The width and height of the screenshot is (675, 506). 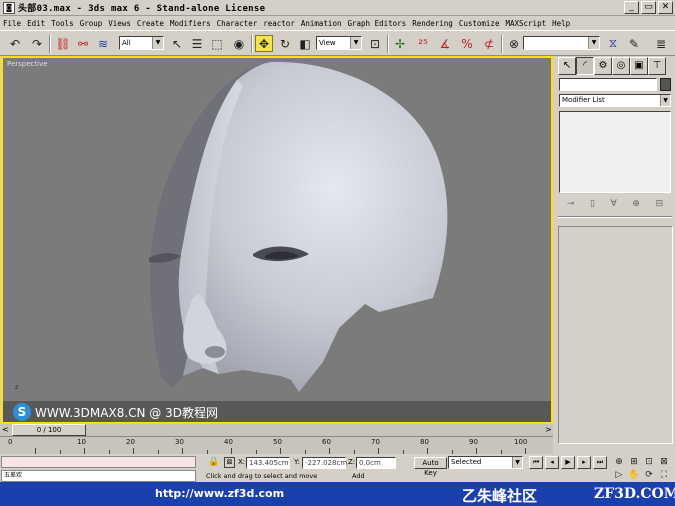 I want to click on zoom-icon: ⊕, so click(x=619, y=462).